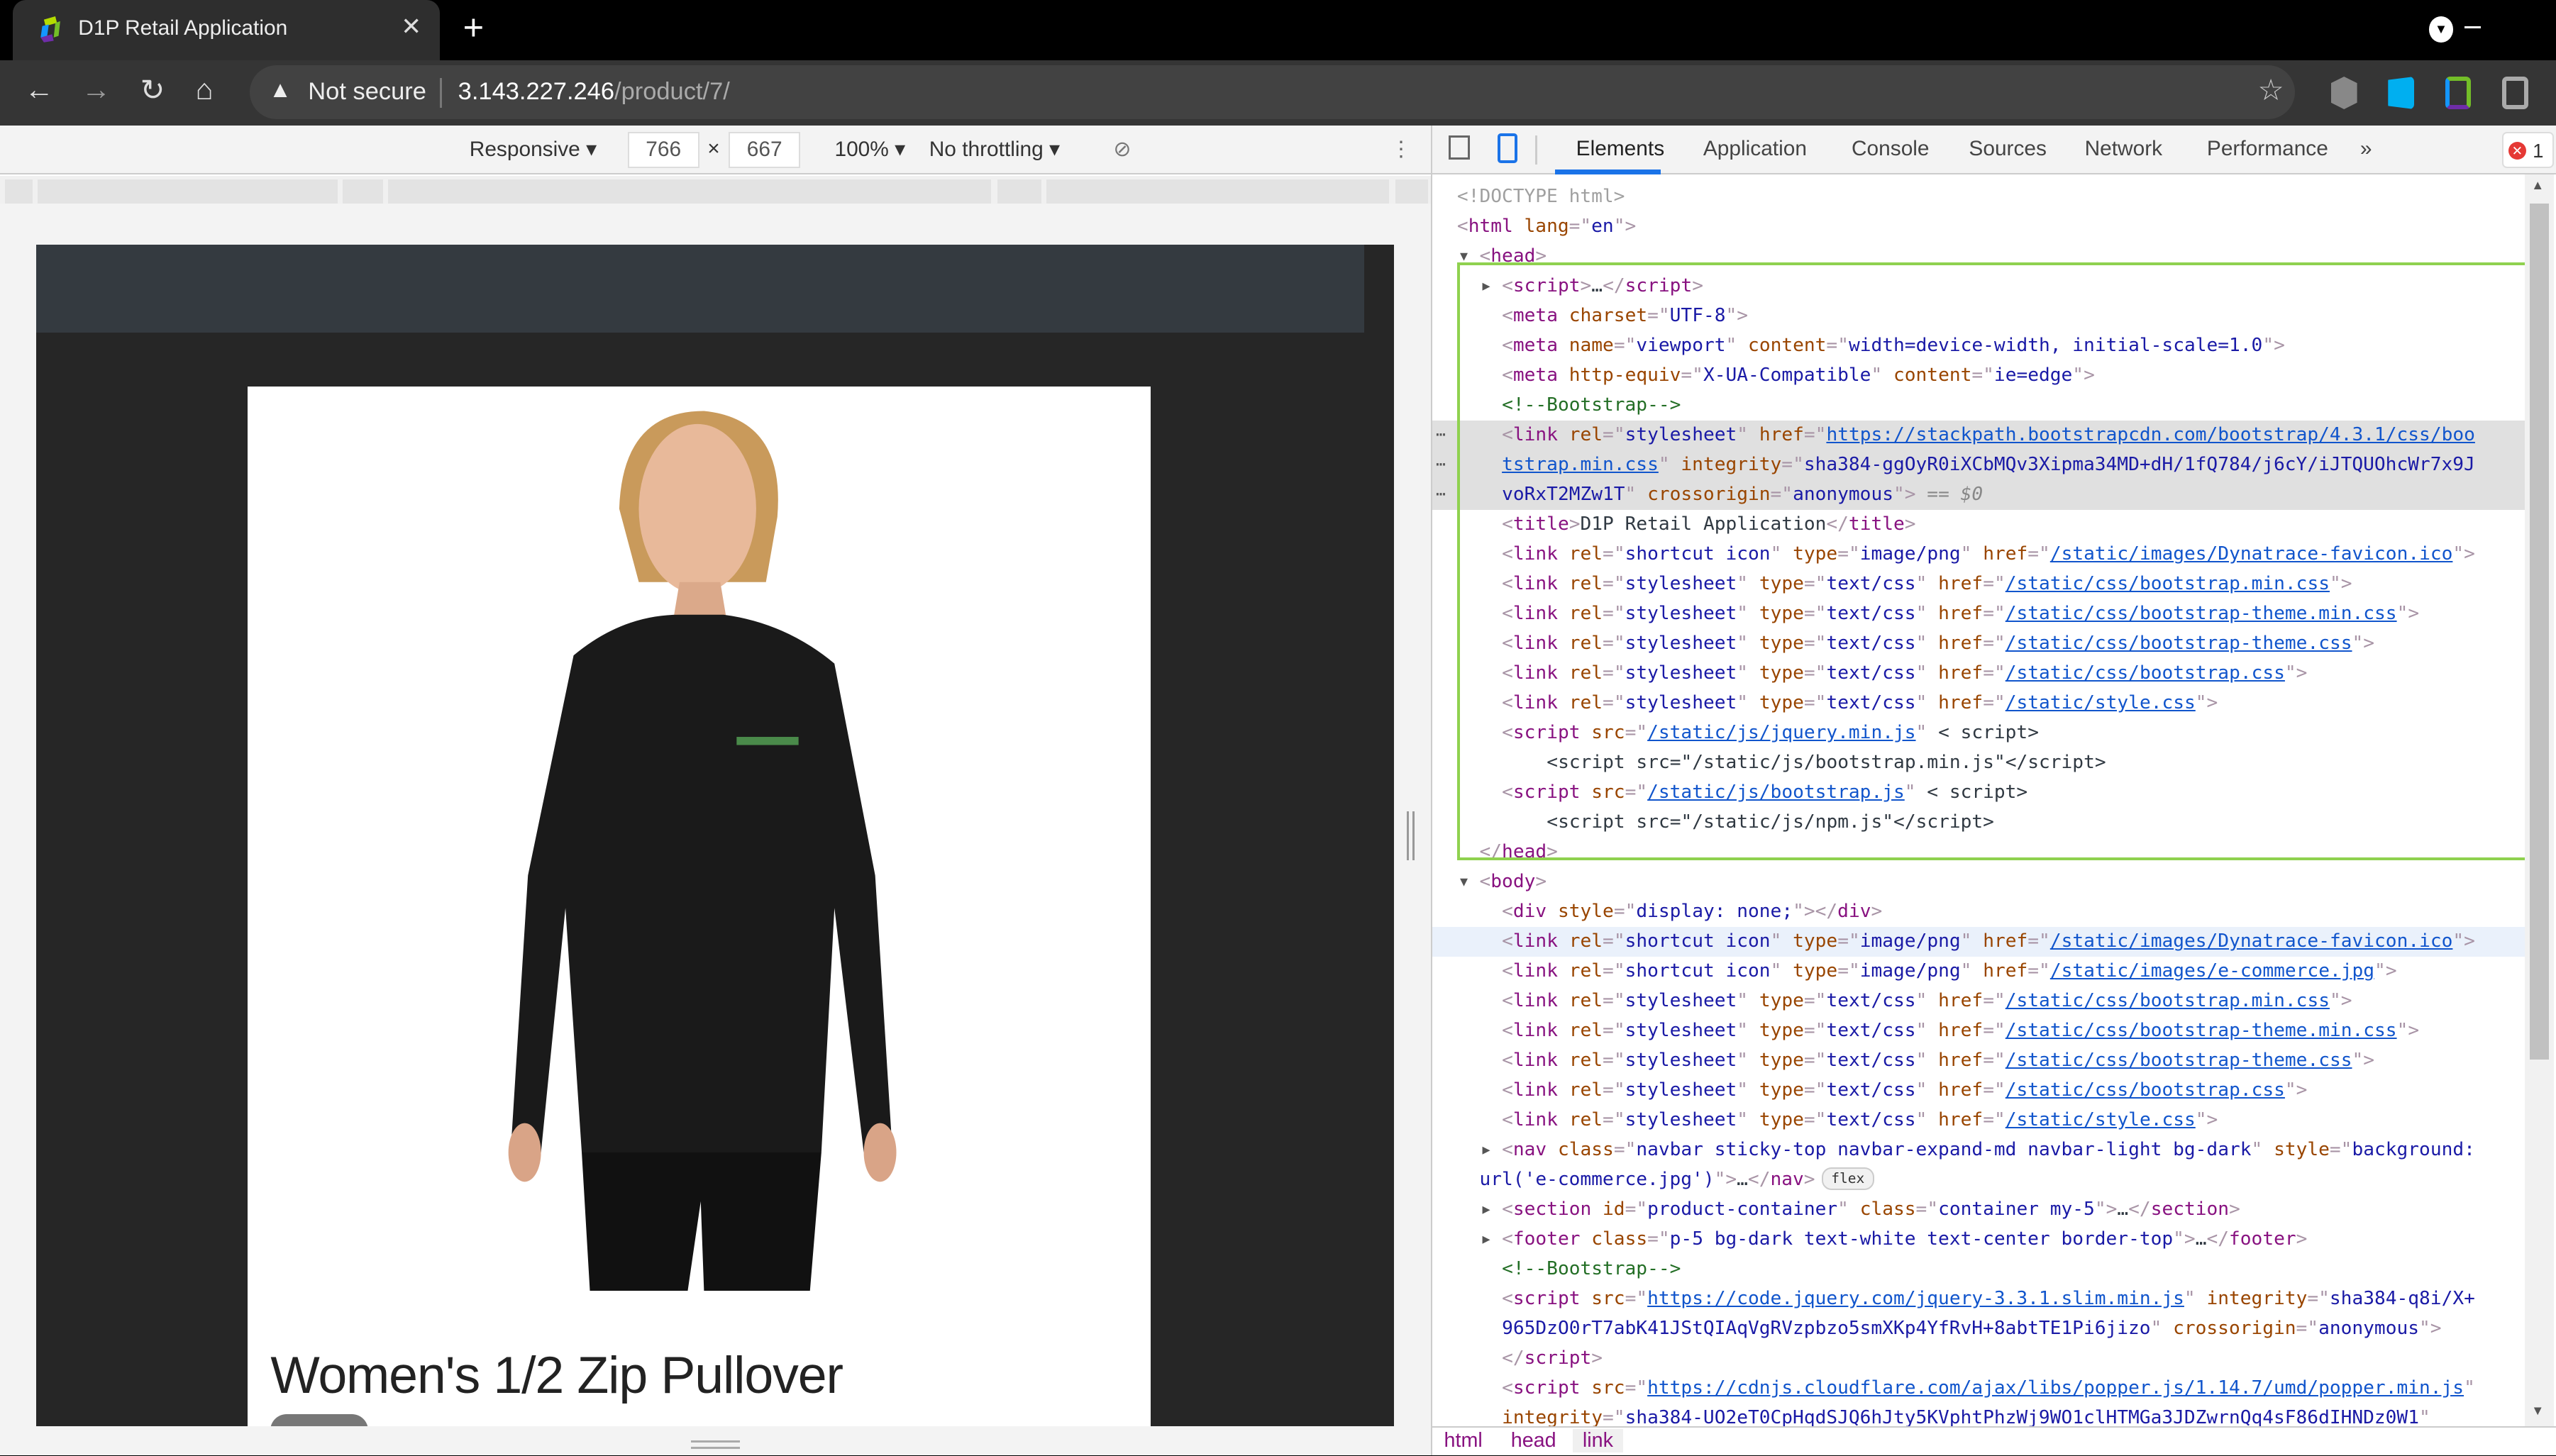 The height and width of the screenshot is (1456, 2556). What do you see at coordinates (1979, 197) in the screenshot?
I see `dom-node-line: <!DOCTYPE html>` at bounding box center [1979, 197].